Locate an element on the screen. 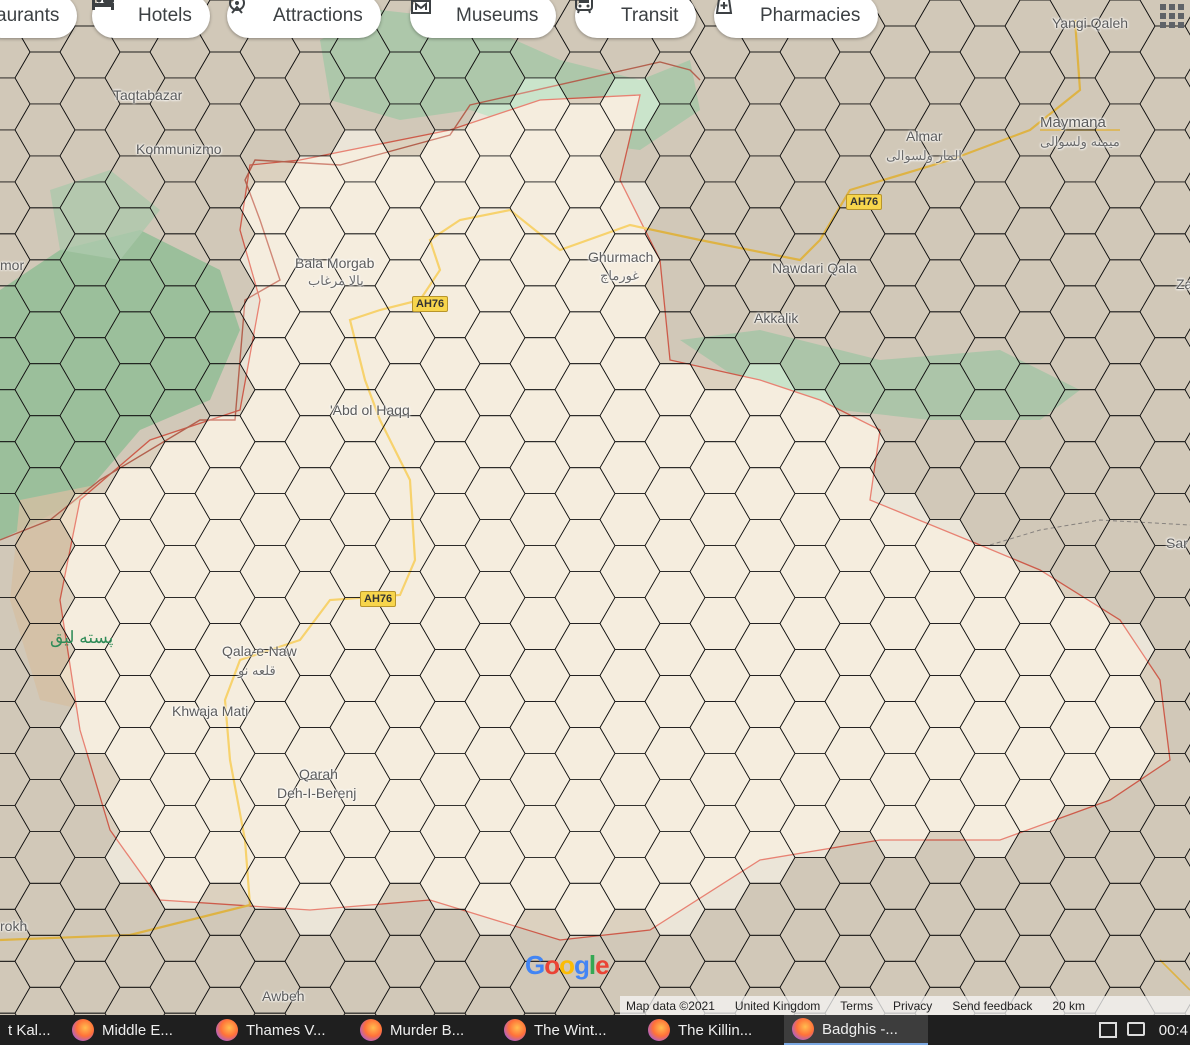 Image resolution: width=1190 pixels, height=1045 pixels. apps-grid-icon is located at coordinates (1172, 16).